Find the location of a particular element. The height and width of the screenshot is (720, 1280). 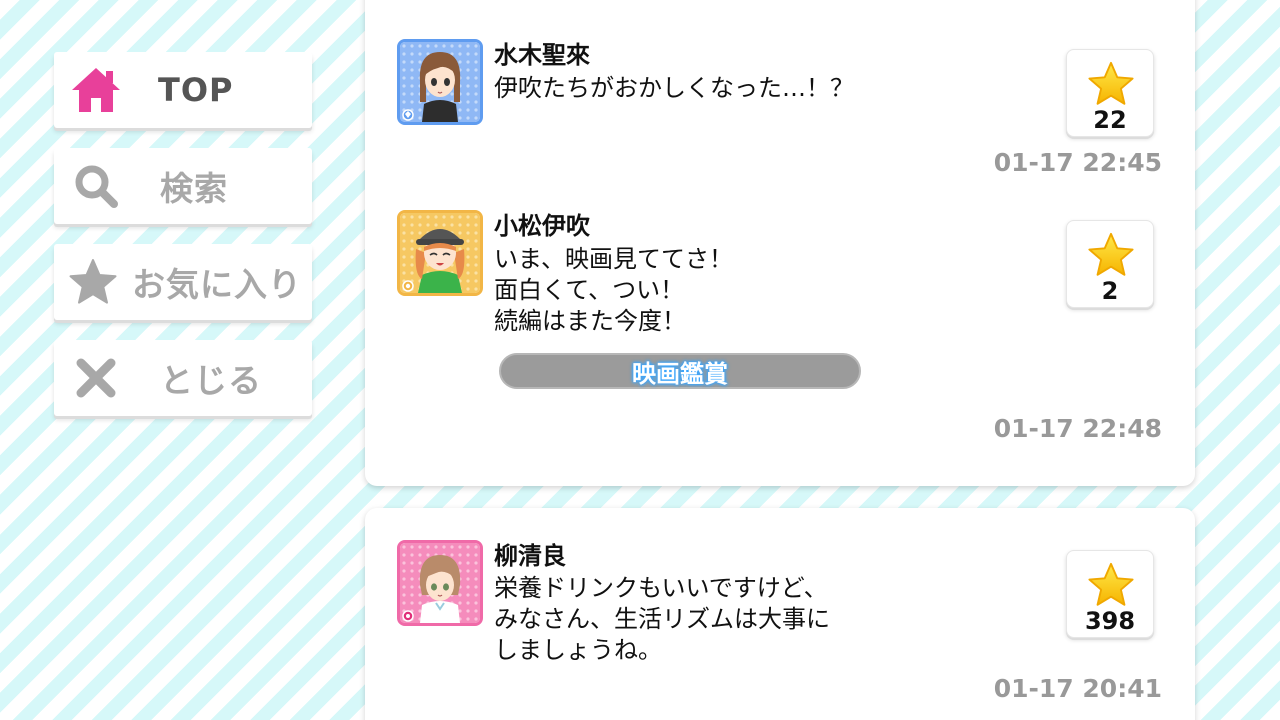

post-timestamp: 01-17 20:41 is located at coordinates (1077, 688).